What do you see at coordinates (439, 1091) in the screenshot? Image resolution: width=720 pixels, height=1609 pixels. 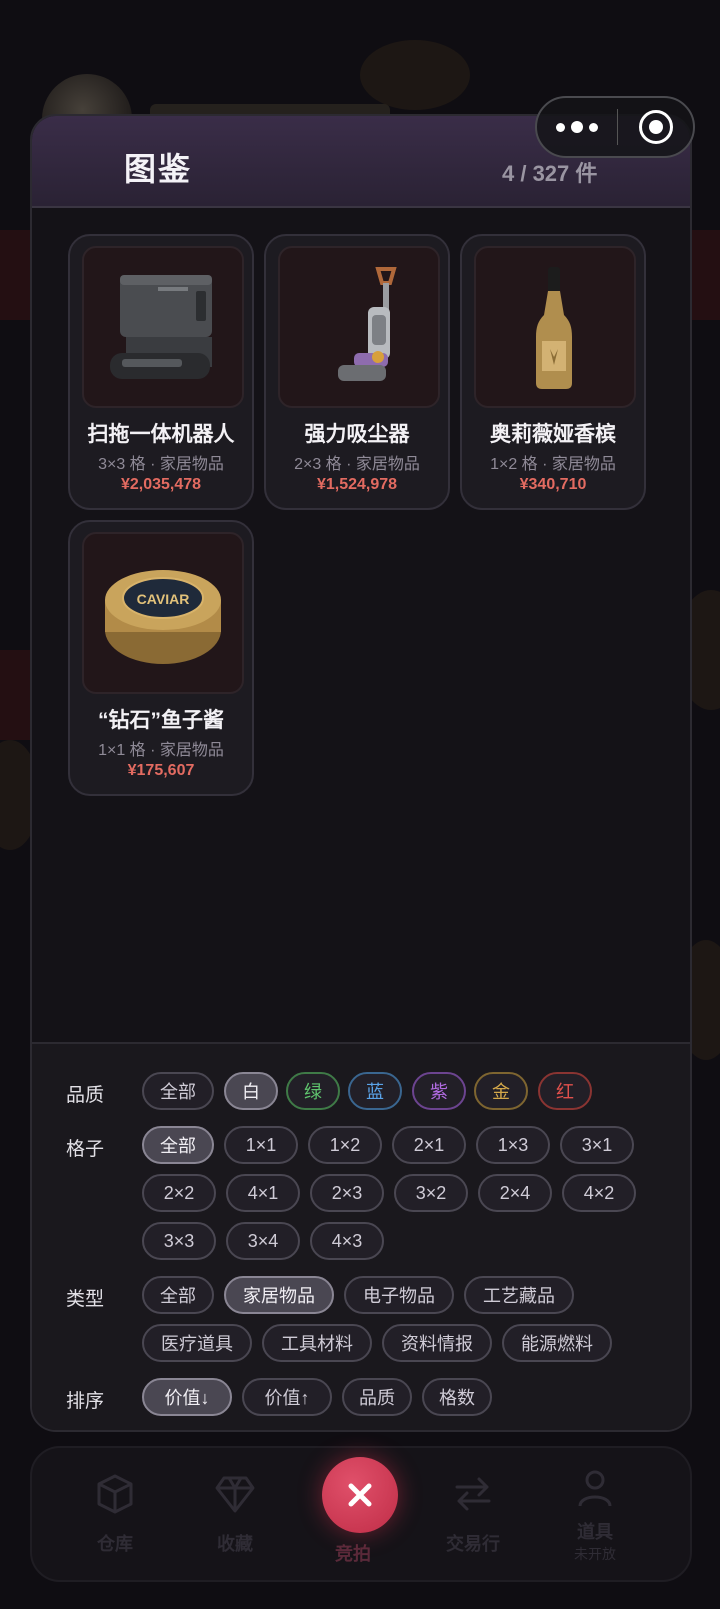 I see `chip-quality-purple: 紫` at bounding box center [439, 1091].